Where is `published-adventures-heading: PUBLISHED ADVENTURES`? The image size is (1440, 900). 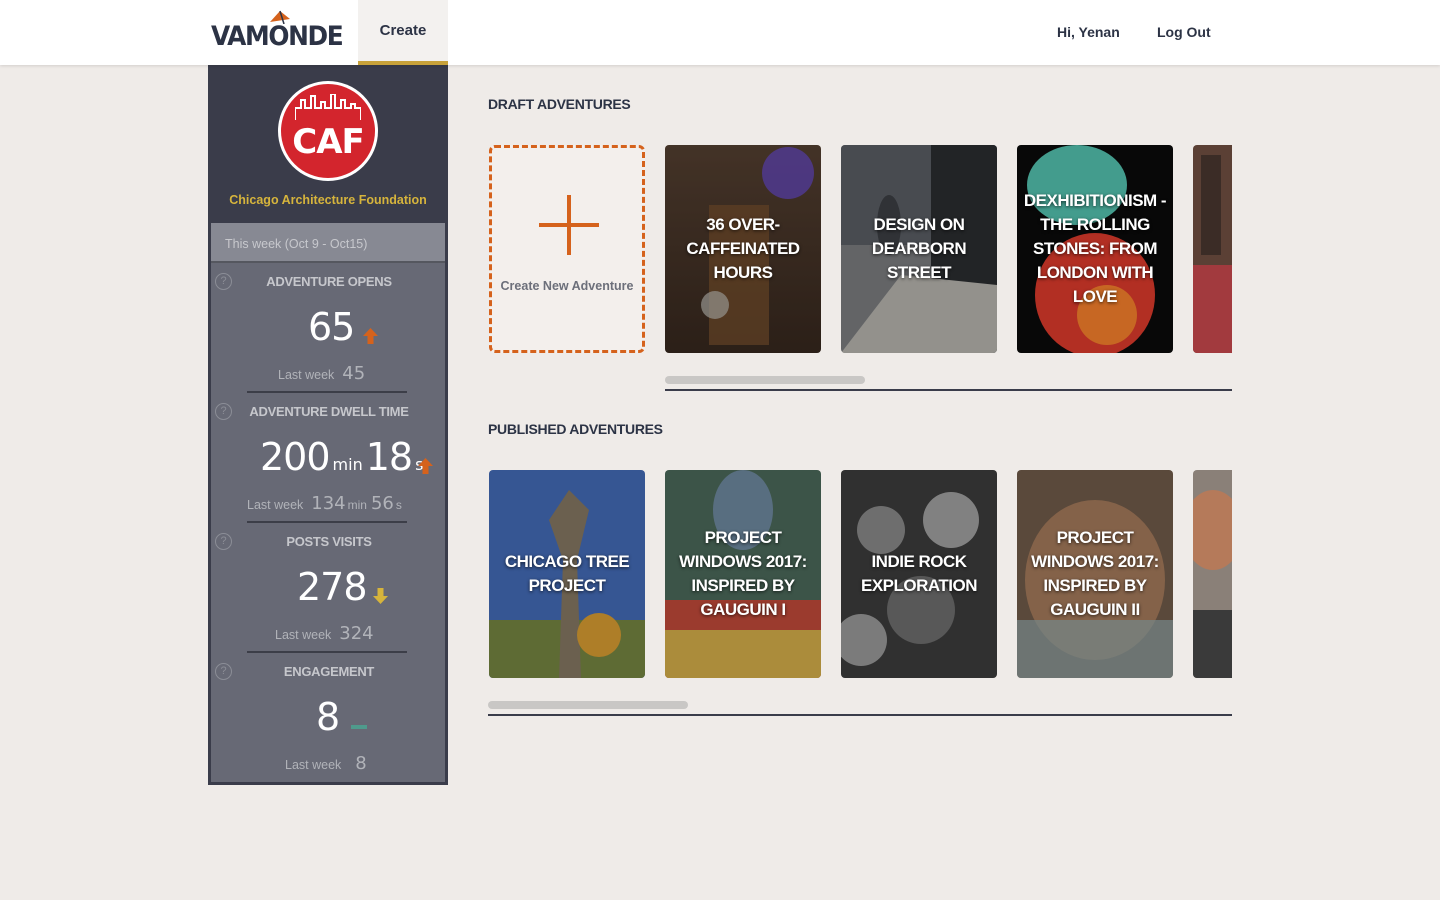
published-adventures-heading: PUBLISHED ADVENTURES is located at coordinates (575, 429).